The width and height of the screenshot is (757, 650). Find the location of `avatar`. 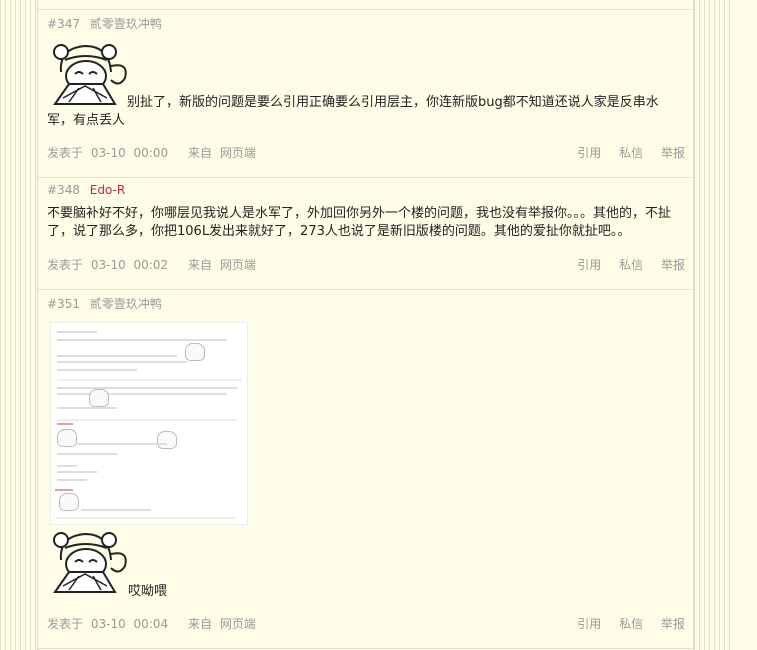

avatar is located at coordinates (89, 561).